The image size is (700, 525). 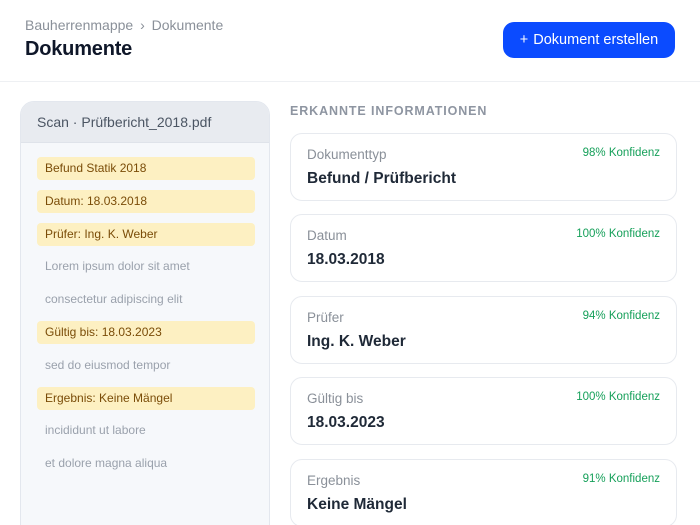 I want to click on scan-line-highlighted: Gültig bis: 18.03.2023, so click(x=146, y=332).